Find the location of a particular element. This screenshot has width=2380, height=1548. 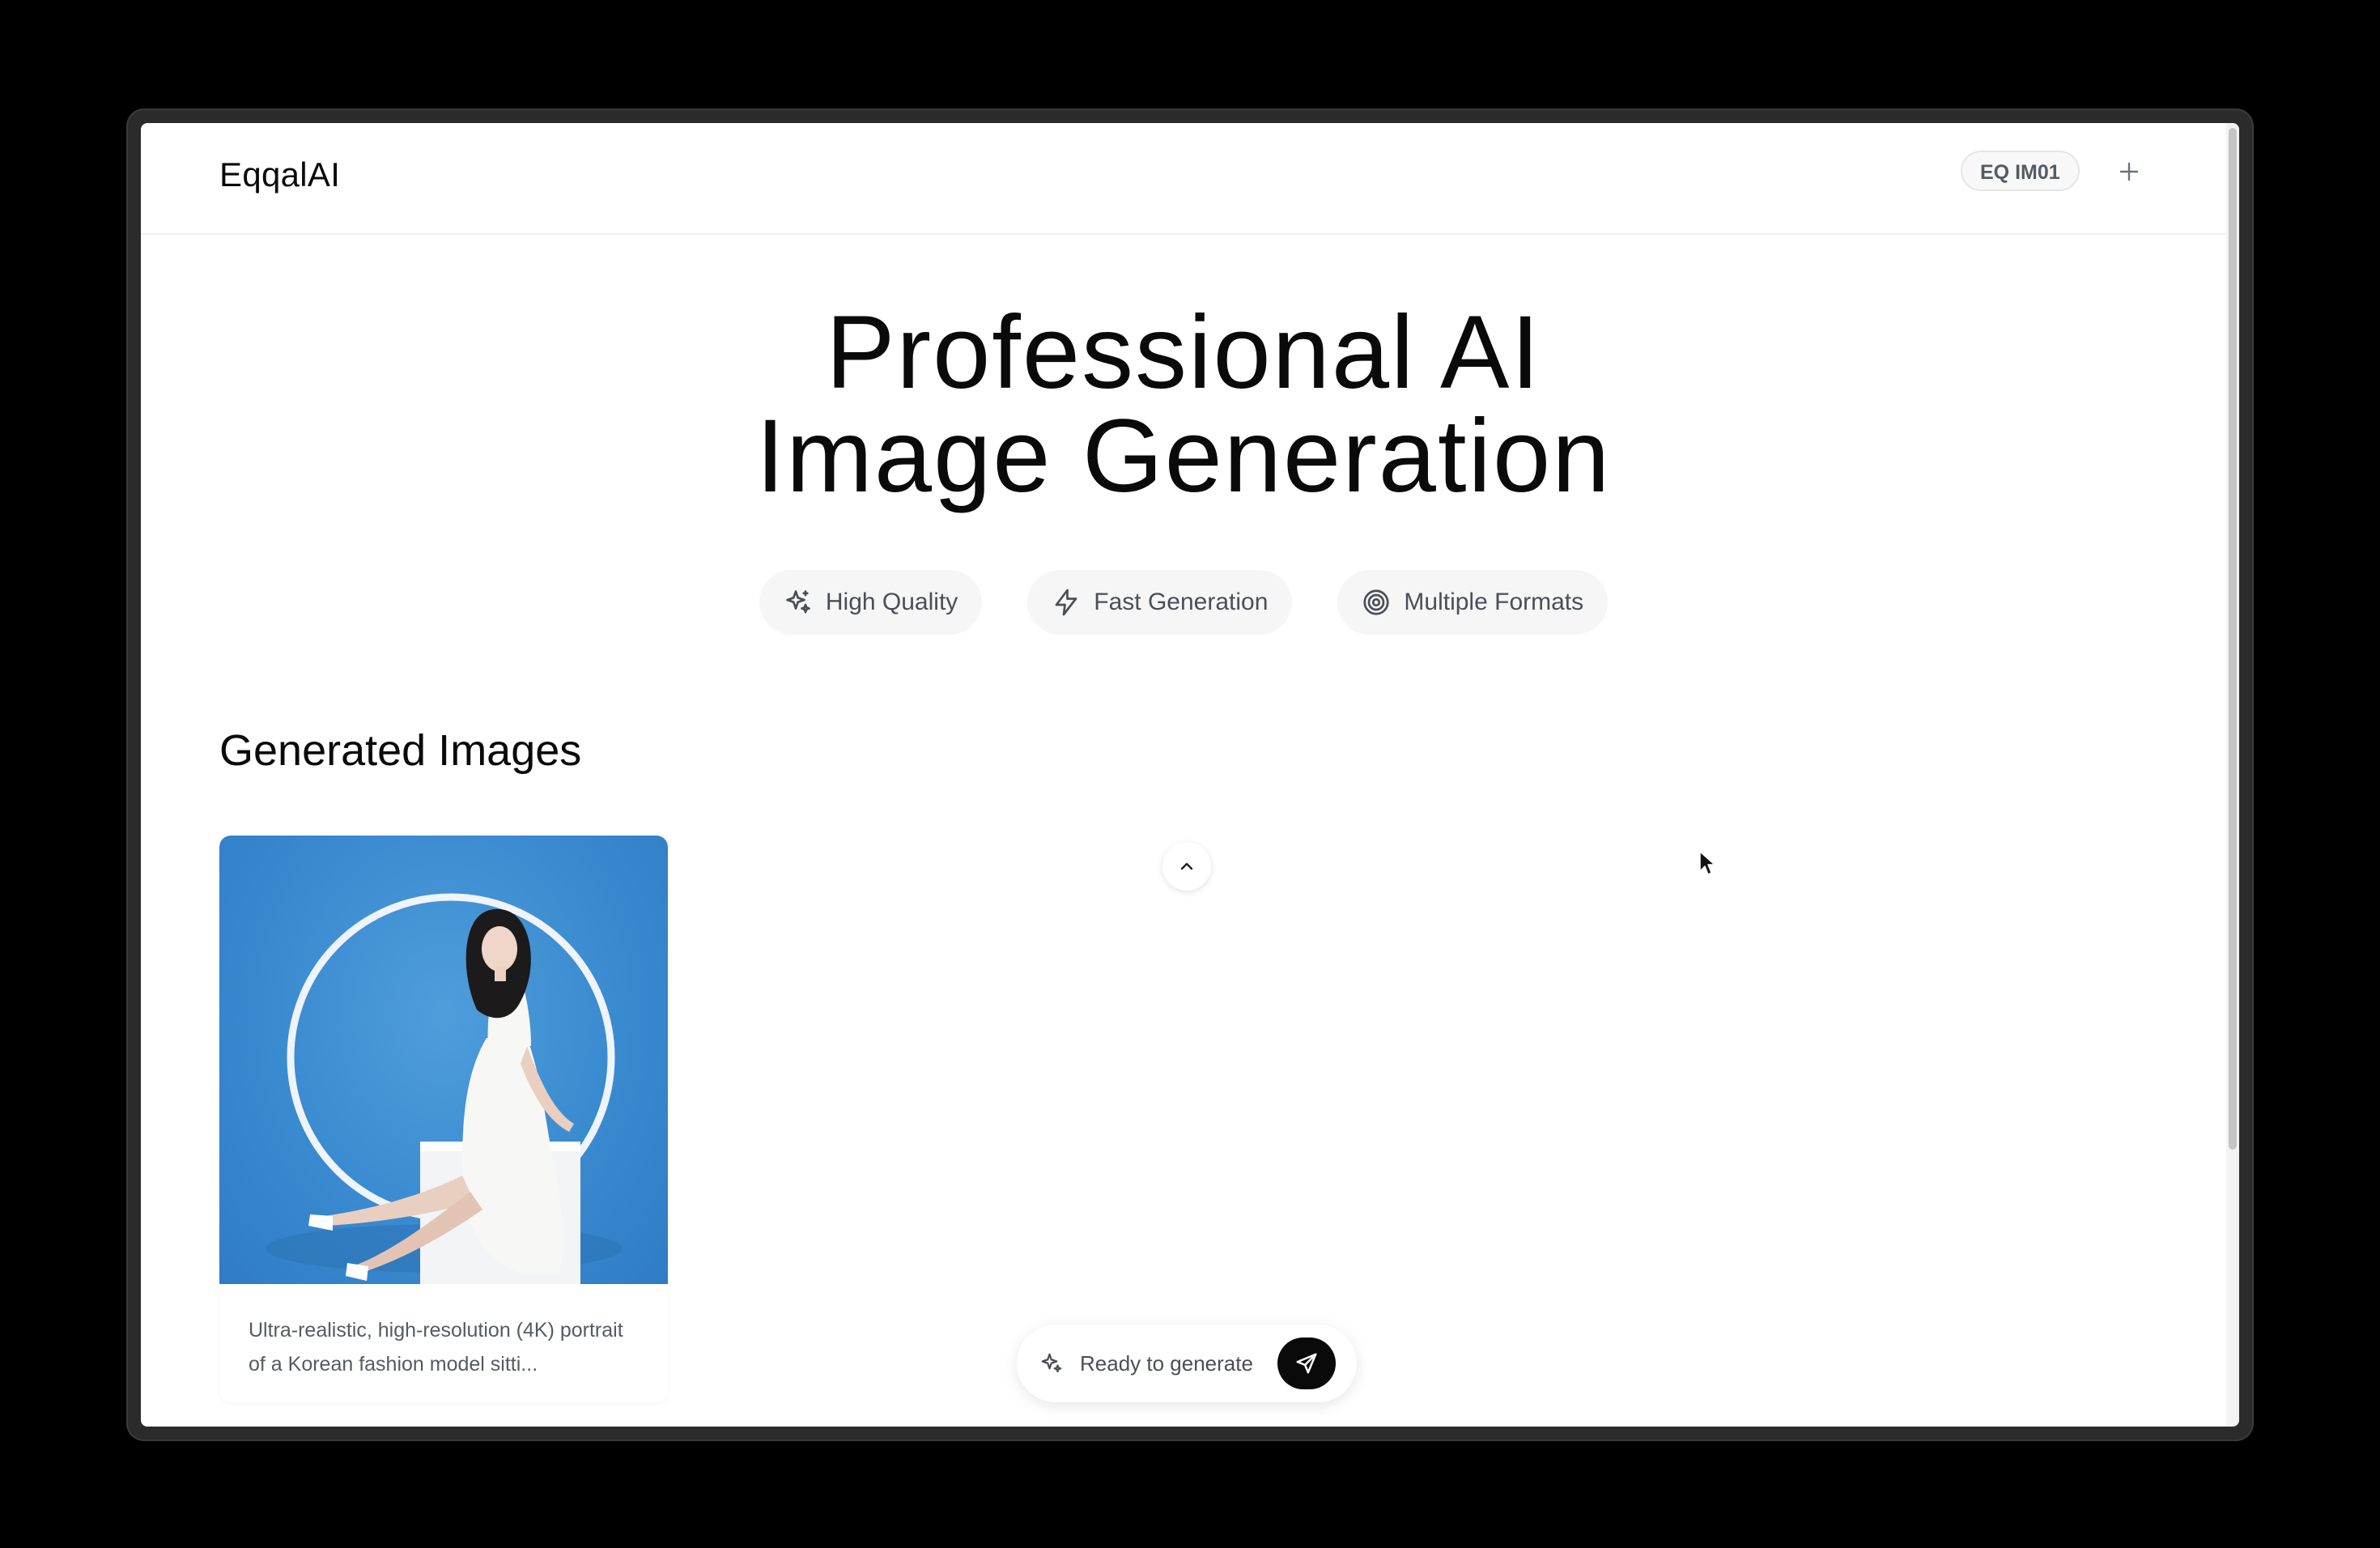

app-logo: EqqalAI is located at coordinates (279, 175).